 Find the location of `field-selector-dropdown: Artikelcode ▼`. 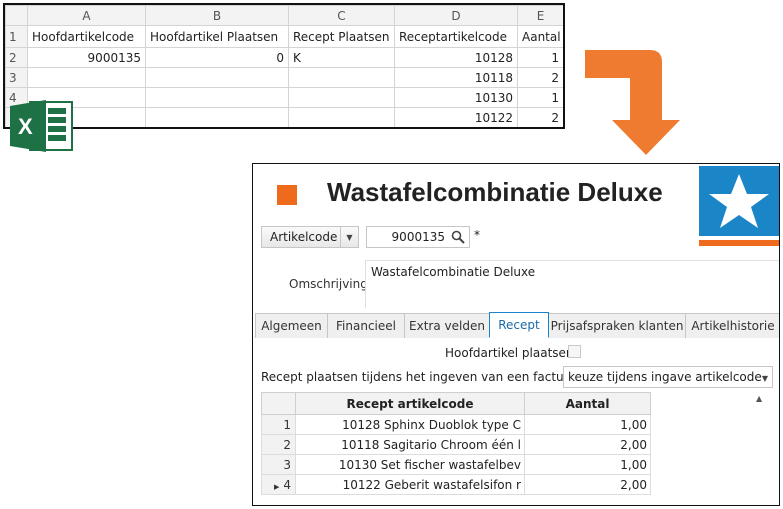

field-selector-dropdown: Artikelcode ▼ is located at coordinates (310, 237).